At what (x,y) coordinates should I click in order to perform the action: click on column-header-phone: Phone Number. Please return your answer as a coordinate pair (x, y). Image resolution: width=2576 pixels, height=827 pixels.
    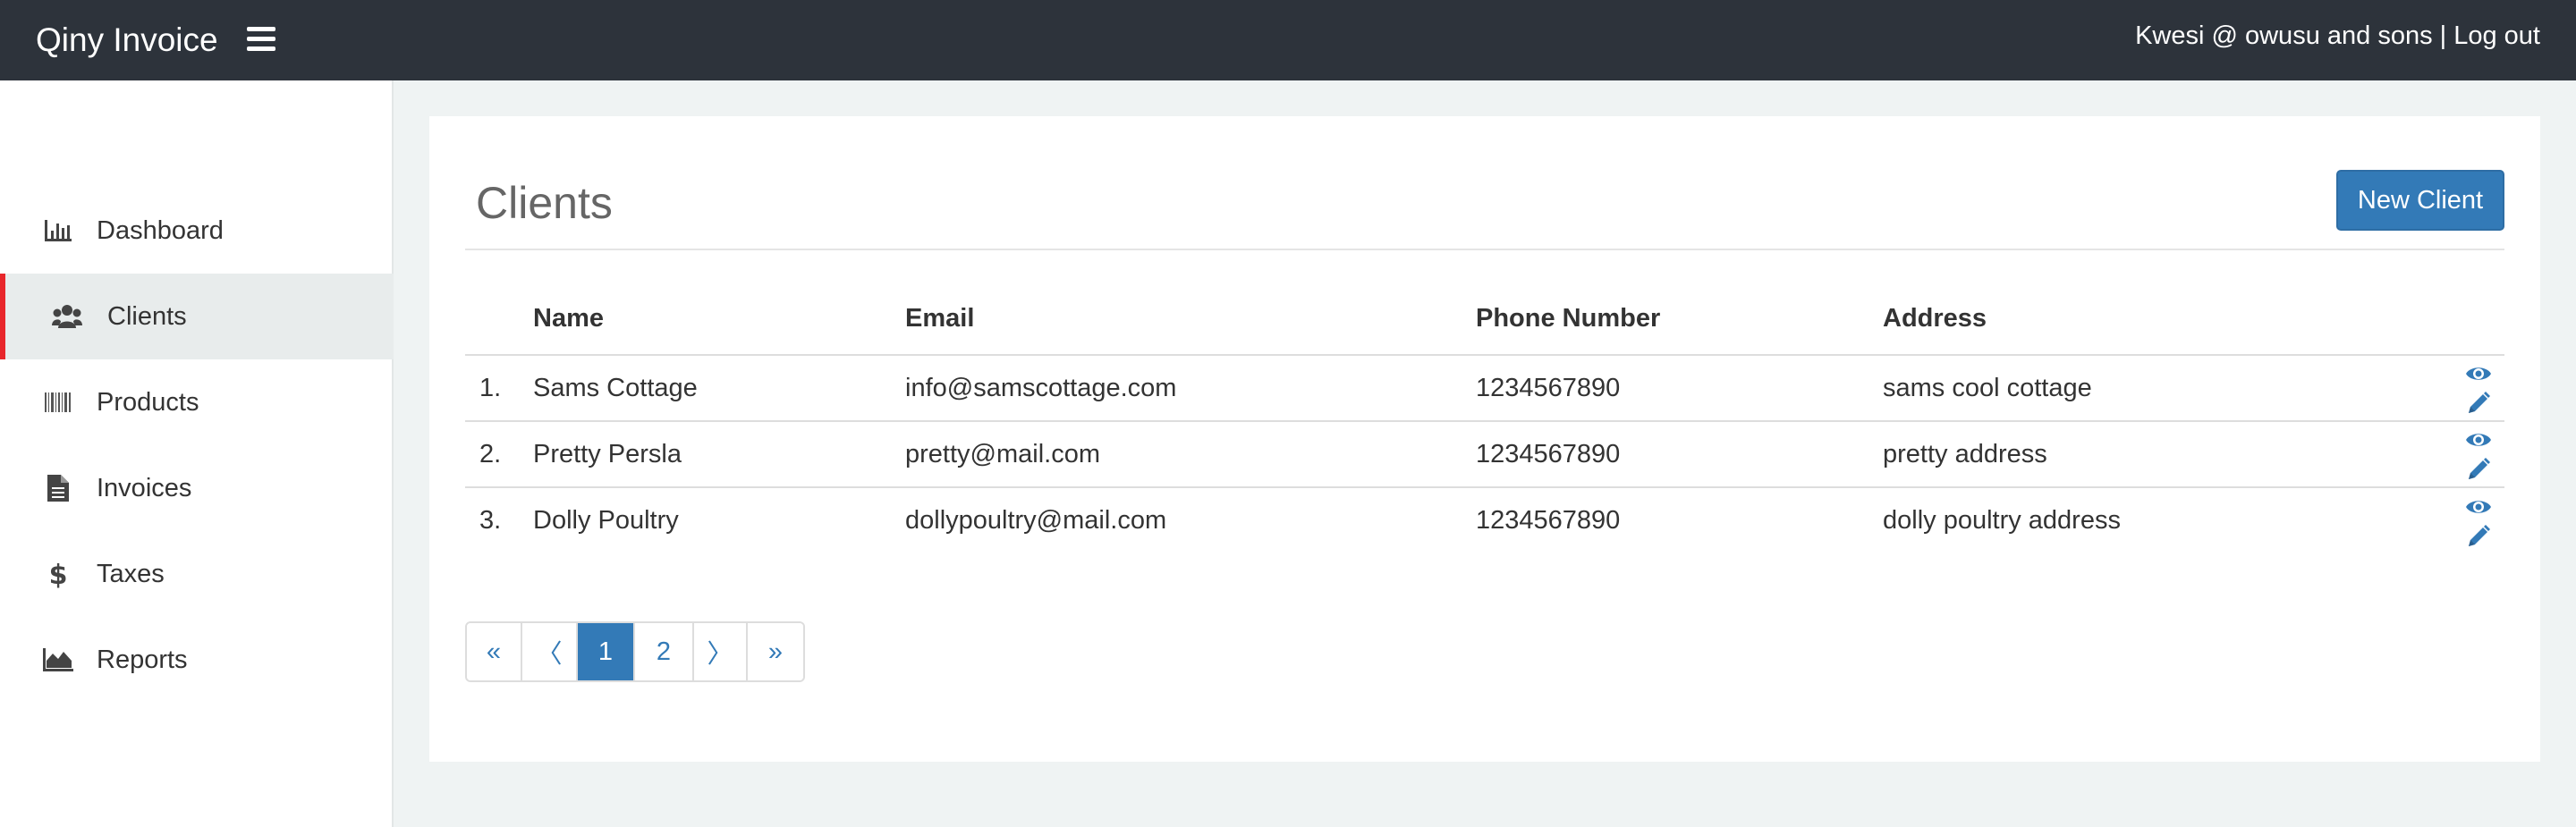
    Looking at the image, I should click on (1679, 319).